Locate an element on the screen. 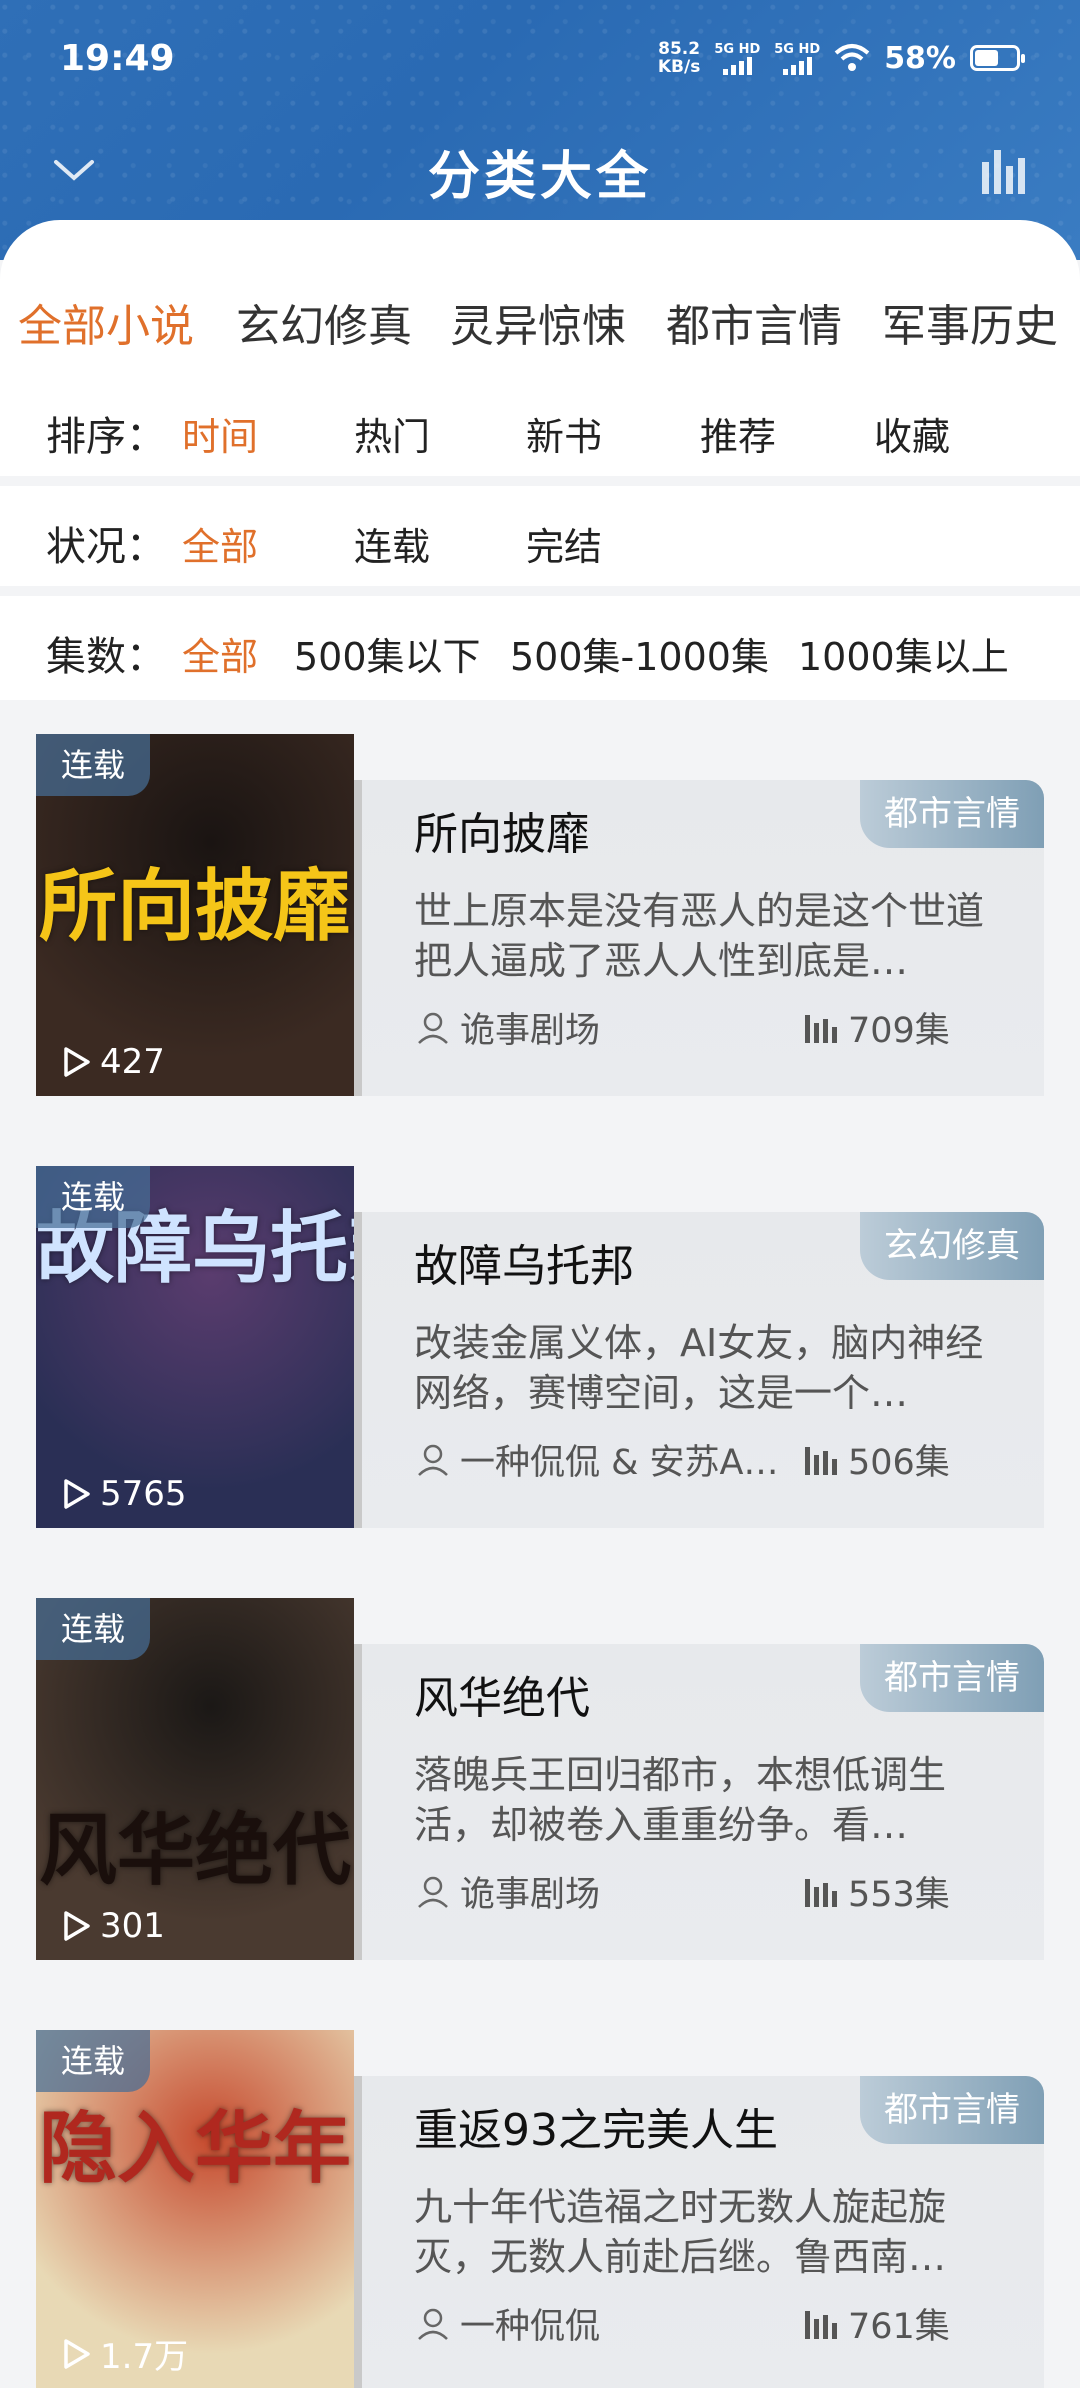 This screenshot has width=1080, height=2408. cover-title-art: 风华绝代 is located at coordinates (194, 1850).